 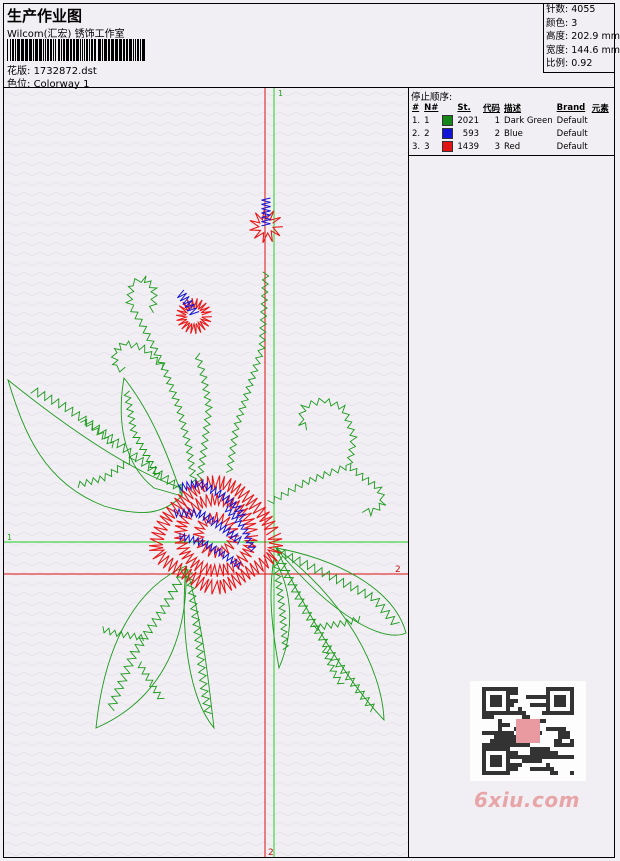 What do you see at coordinates (571, 107) in the screenshot?
I see `col-brand: Brand` at bounding box center [571, 107].